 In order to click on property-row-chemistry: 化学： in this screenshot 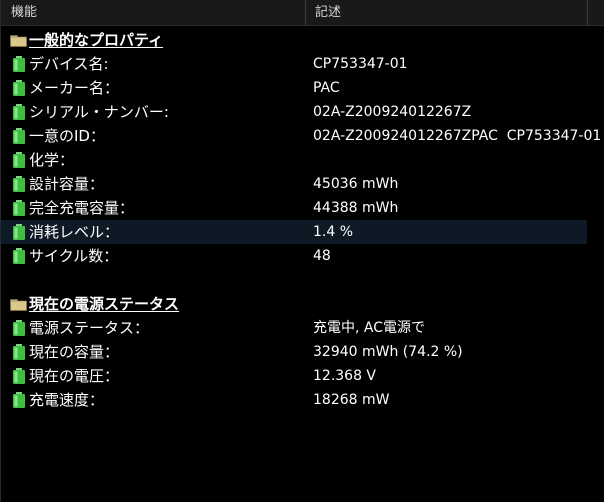, I will do `click(294, 160)`.